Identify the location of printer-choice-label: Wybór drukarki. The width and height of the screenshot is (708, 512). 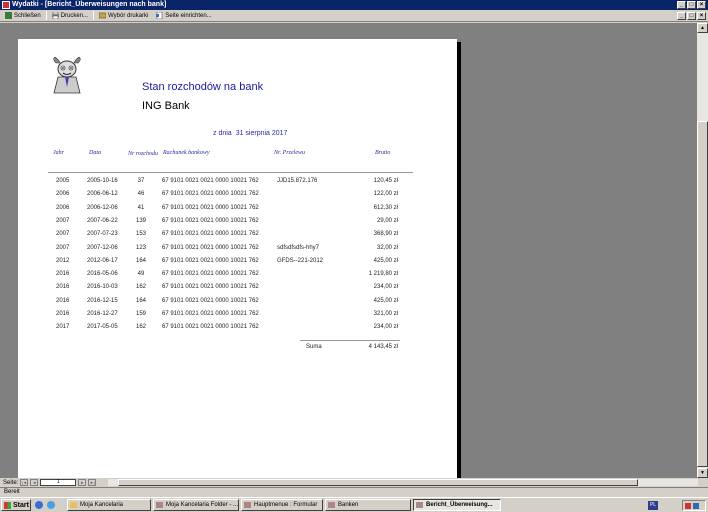
(128, 15).